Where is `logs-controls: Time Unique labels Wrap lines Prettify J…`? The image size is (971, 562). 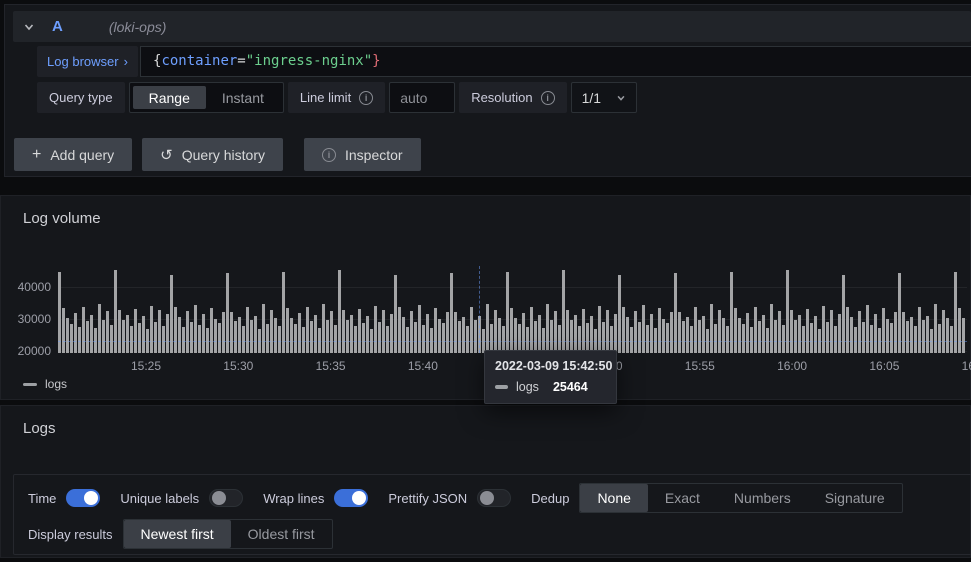 logs-controls: Time Unique labels Wrap lines Prettify J… is located at coordinates (492, 514).